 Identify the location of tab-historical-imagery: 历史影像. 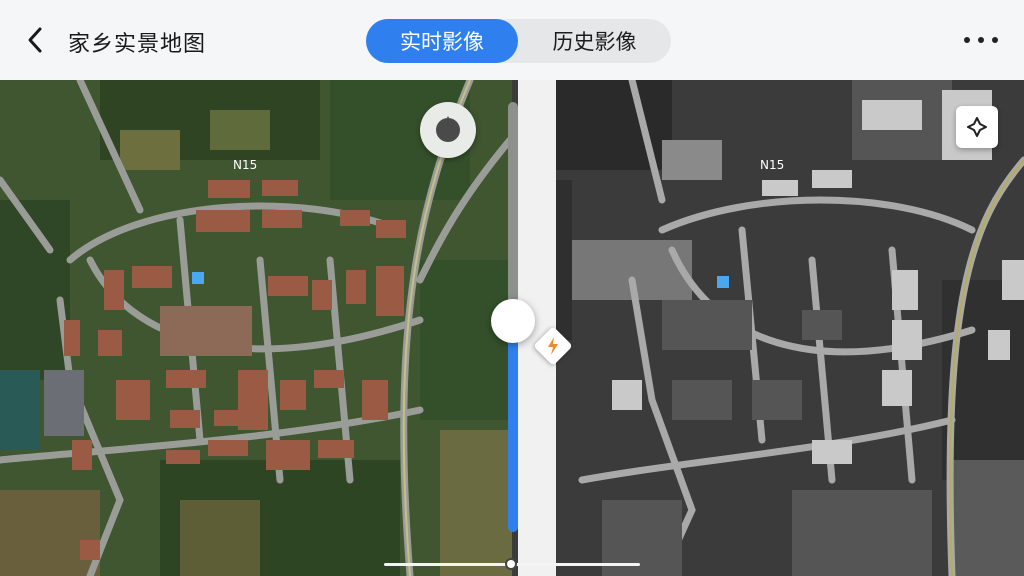
(594, 41).